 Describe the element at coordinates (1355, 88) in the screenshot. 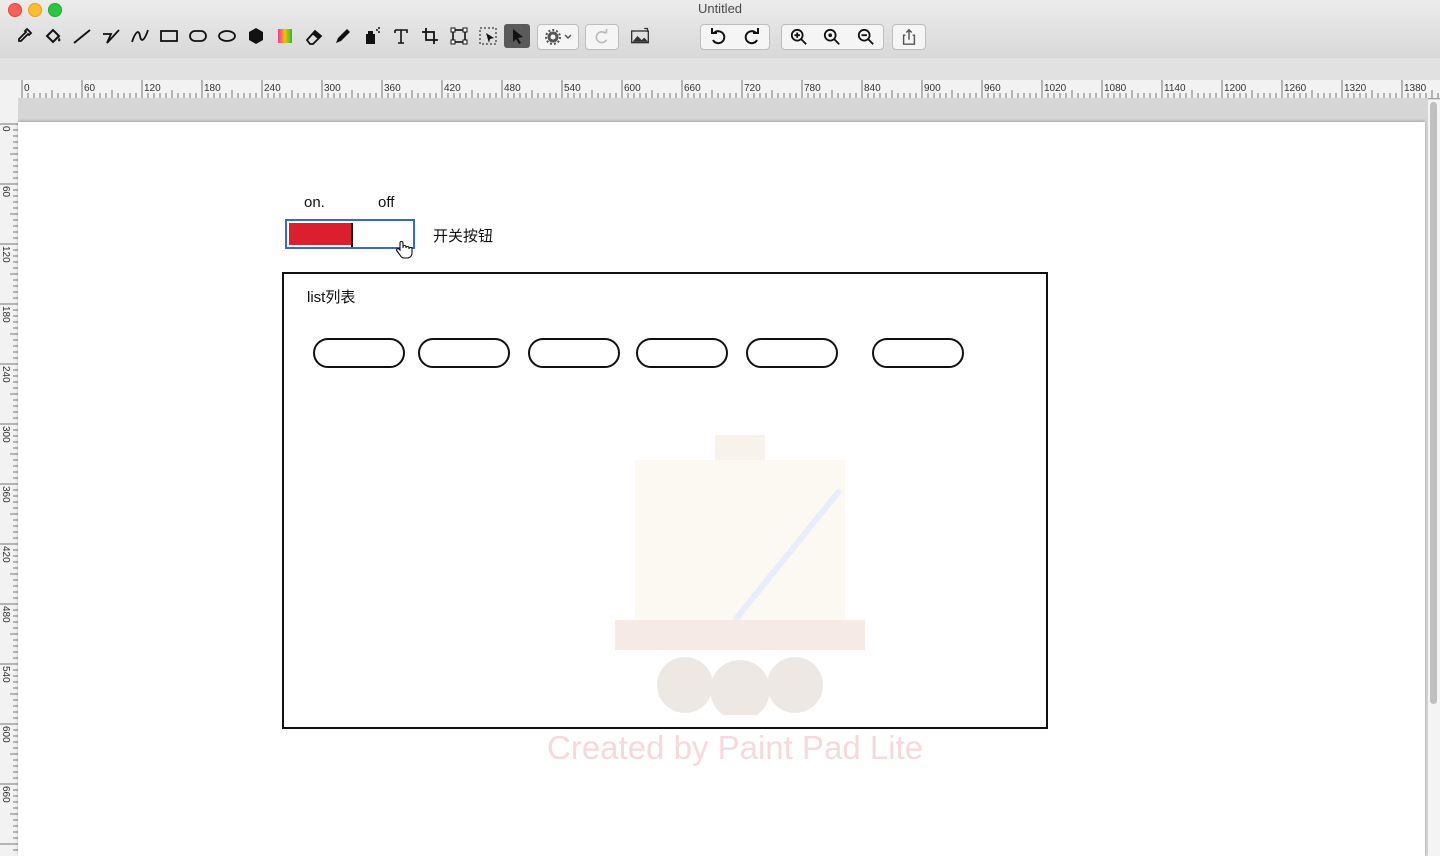

I see `ruler-label: 1320` at that location.